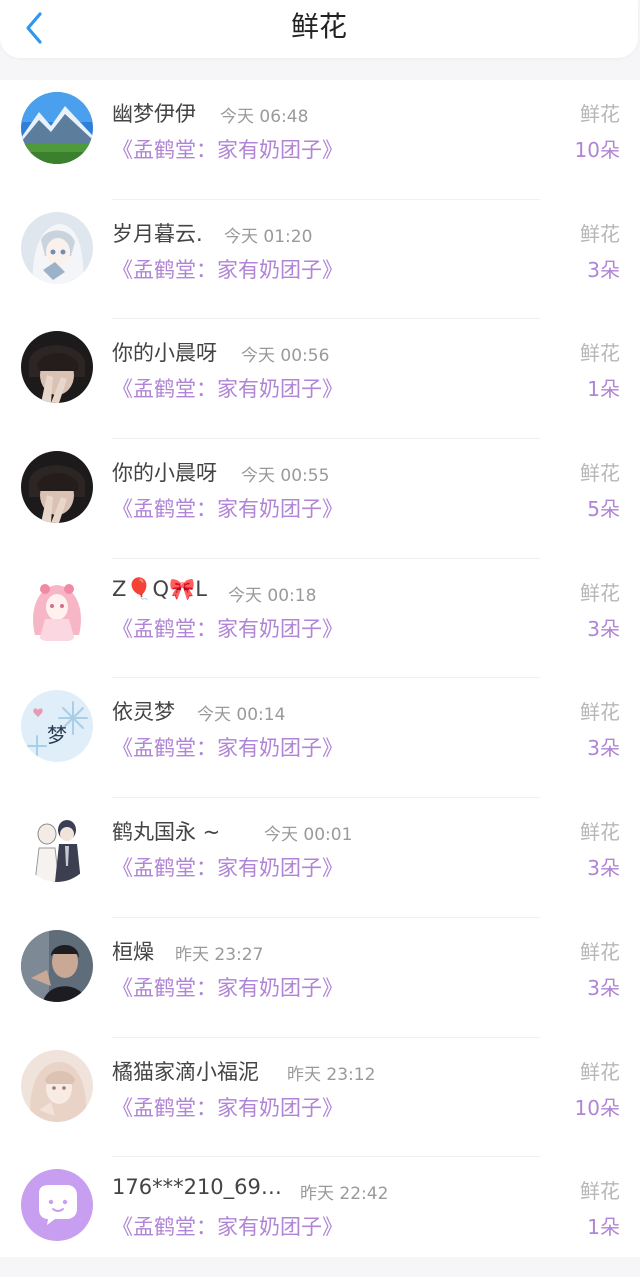 Image resolution: width=640 pixels, height=1277 pixels. I want to click on list-item: 岁月暮云. 今天 01:20 《孟鹤堂：家有奶团子》 鲜花 3朵, so click(320, 260).